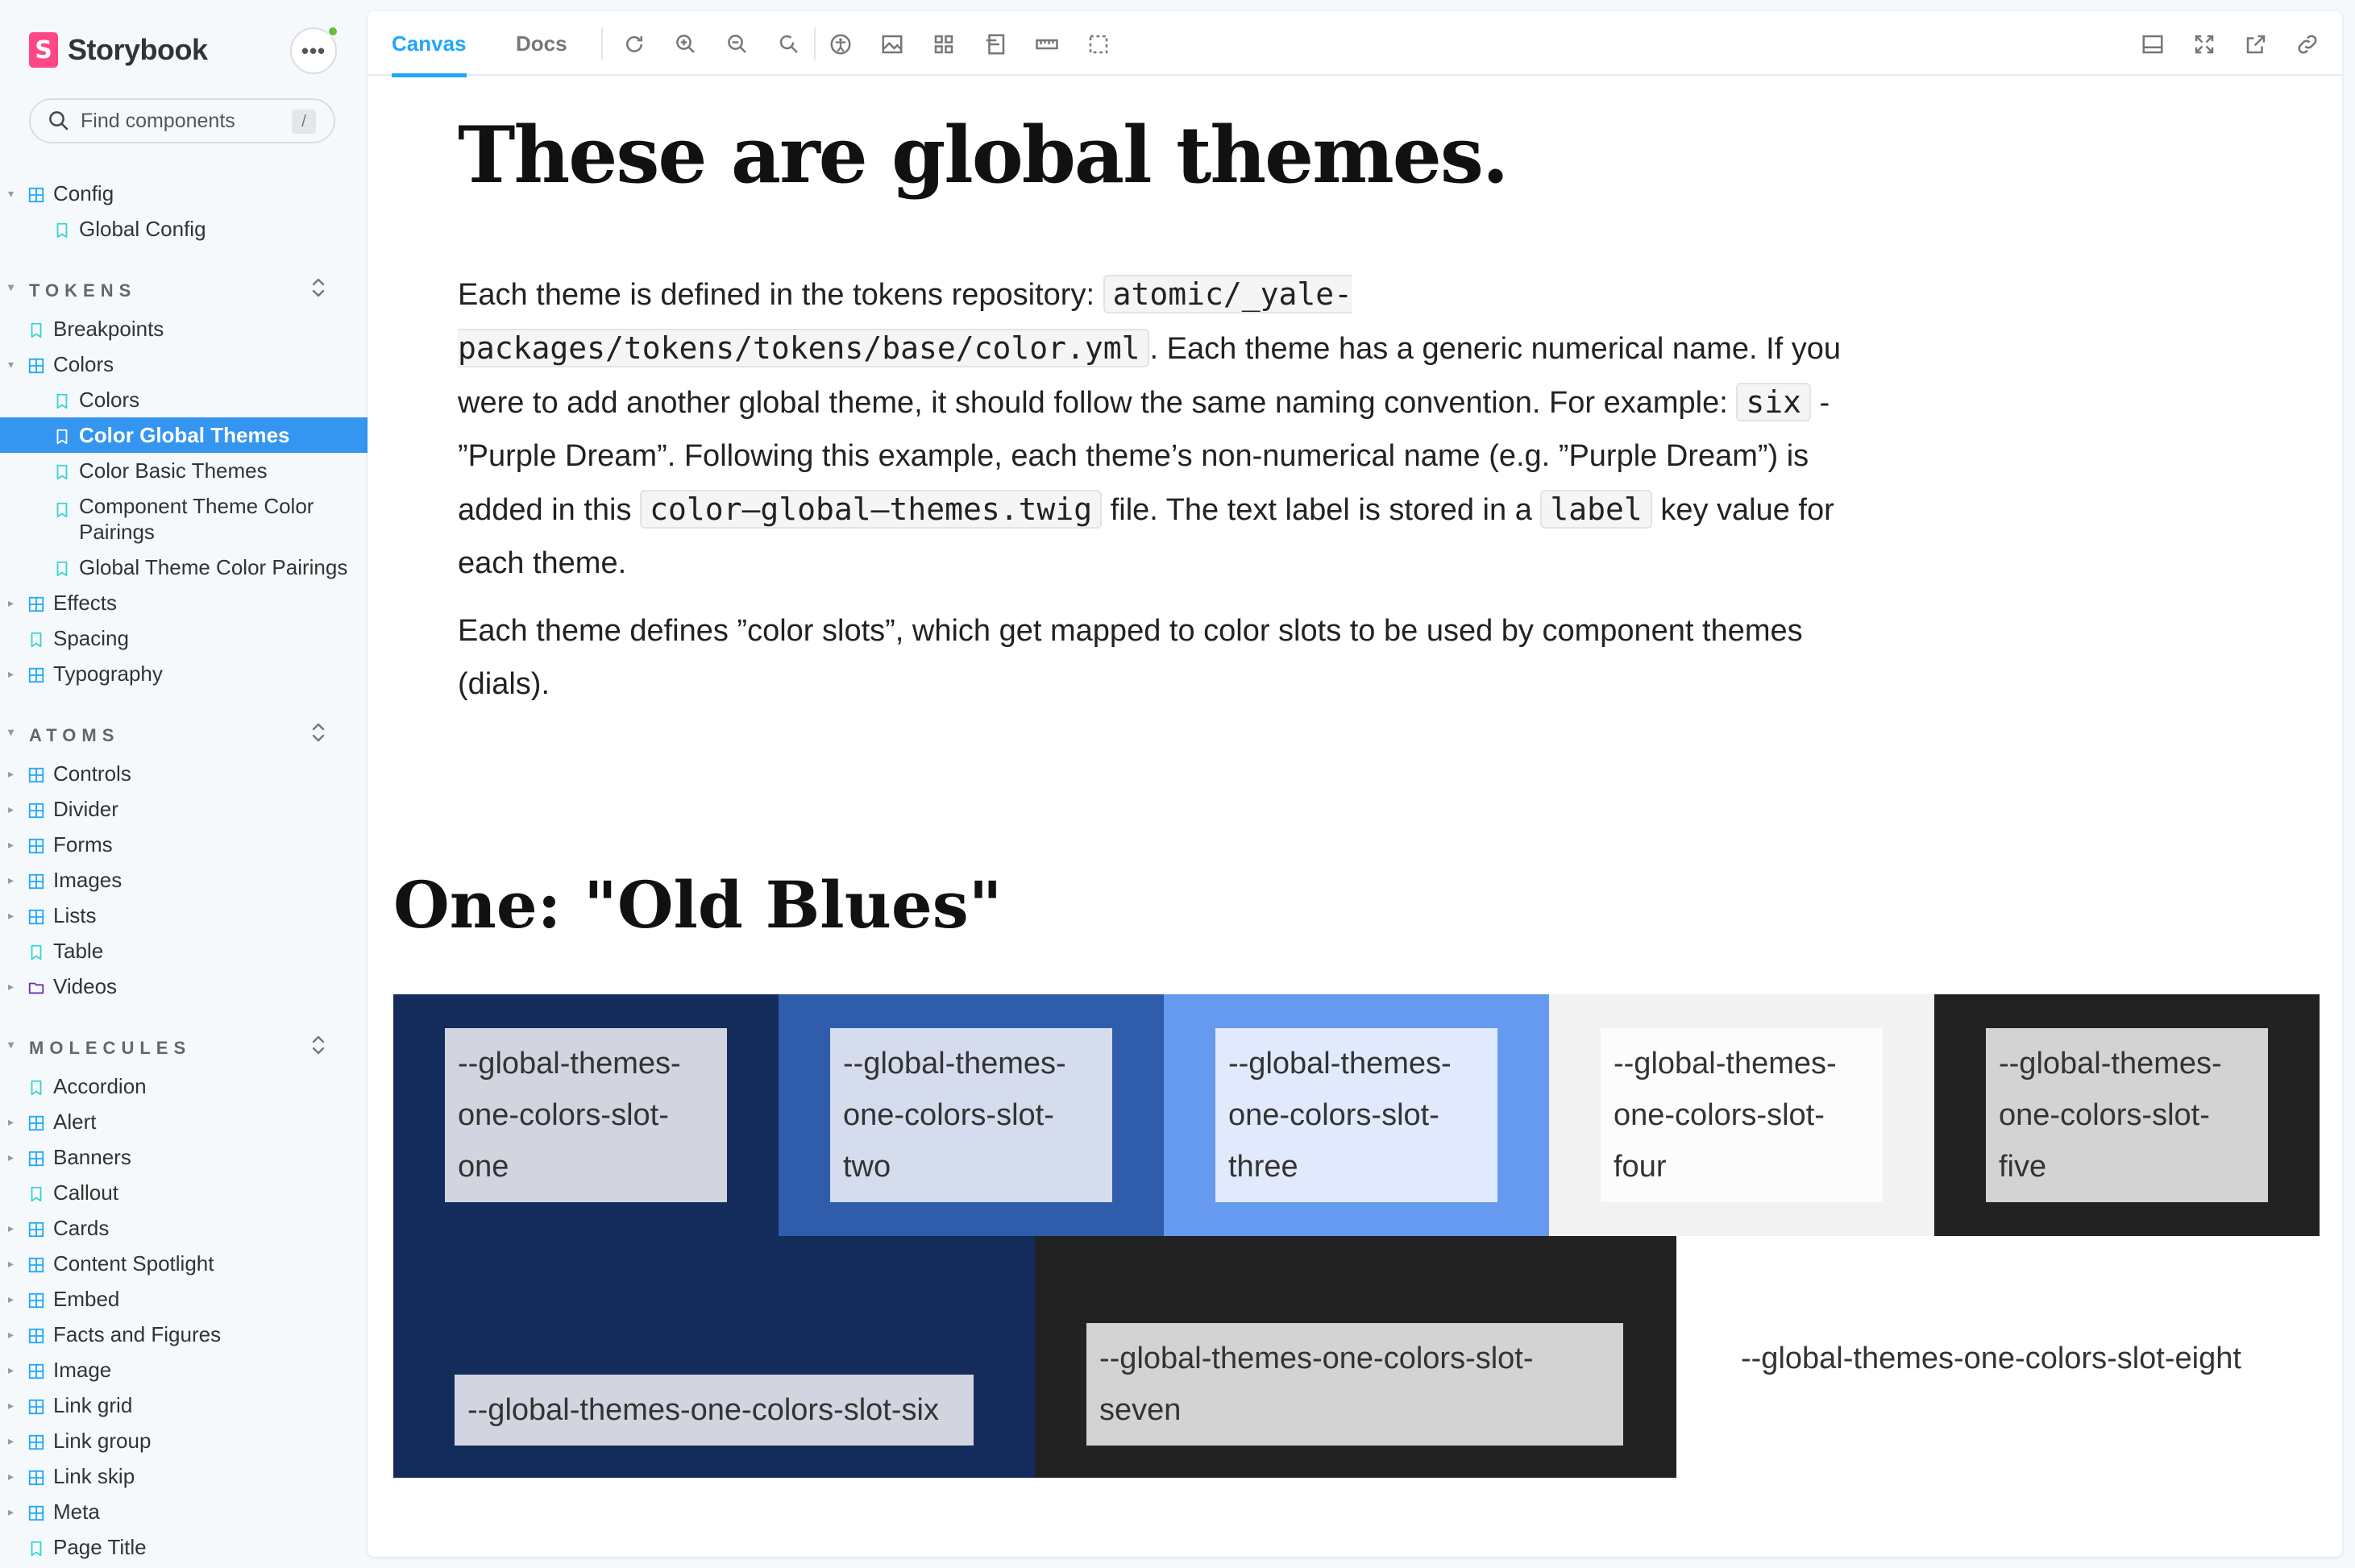 The width and height of the screenshot is (2355, 1568). I want to click on sidebar-item-label: Typography, so click(108, 673).